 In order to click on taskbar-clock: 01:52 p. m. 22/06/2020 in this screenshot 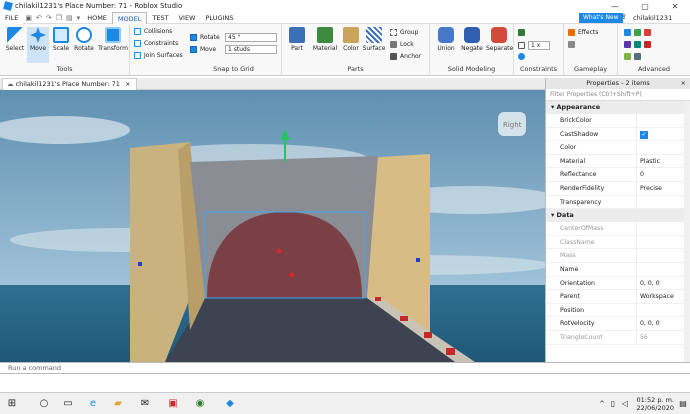, I will do `click(655, 404)`.